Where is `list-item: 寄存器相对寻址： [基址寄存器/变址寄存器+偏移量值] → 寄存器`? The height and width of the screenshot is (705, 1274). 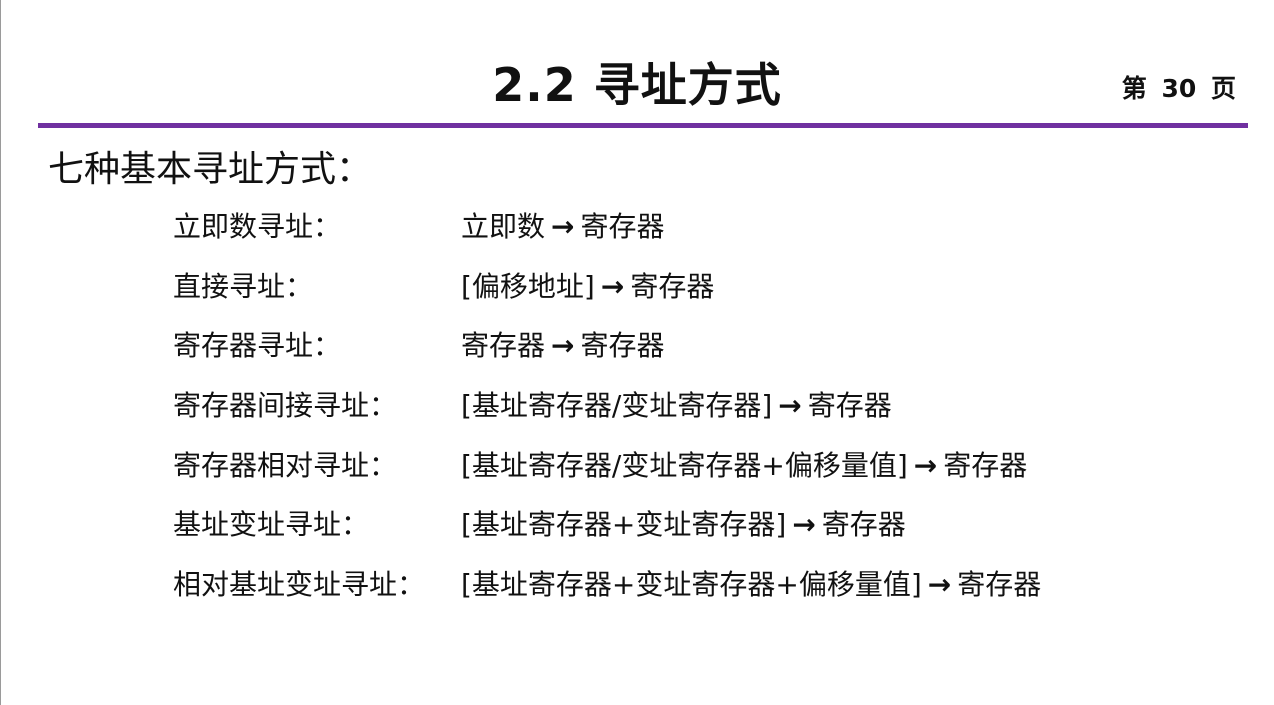
list-item: 寄存器相对寻址： [基址寄存器/变址寄存器+偏移量值] → 寄存器 is located at coordinates (703, 473).